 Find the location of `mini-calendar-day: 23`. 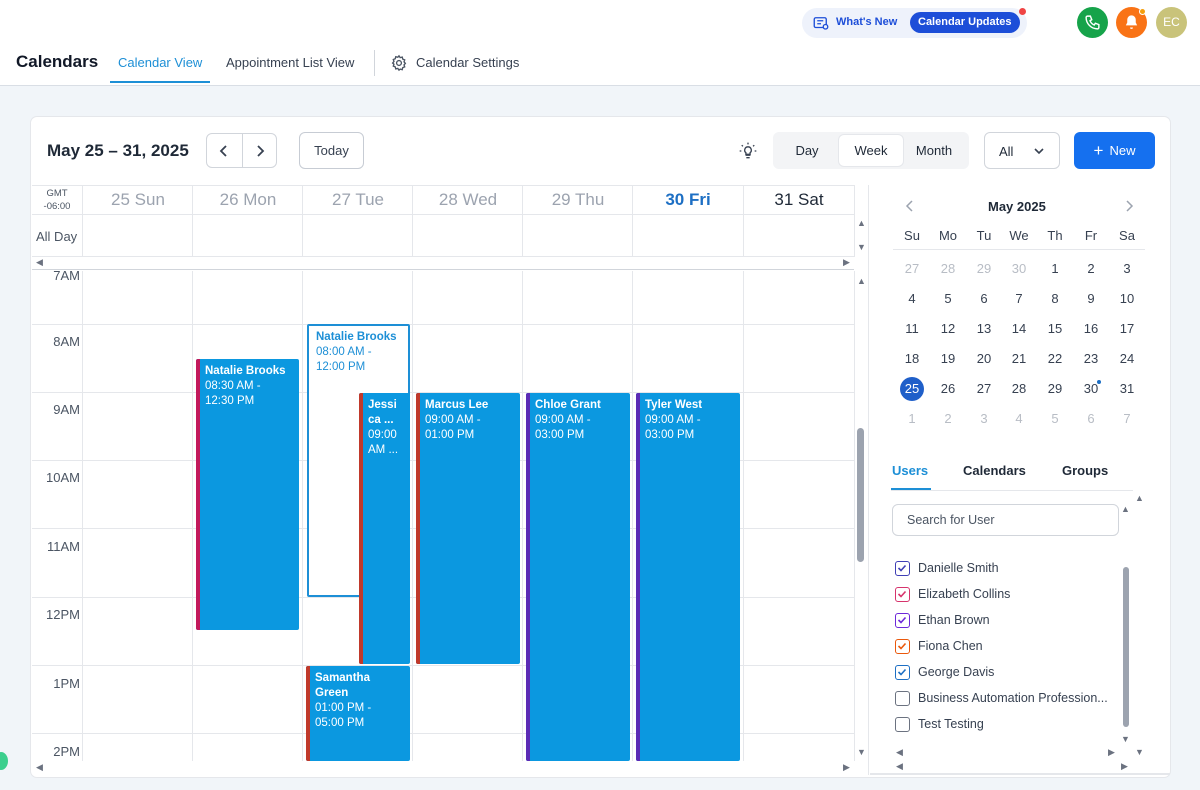

mini-calendar-day: 23 is located at coordinates (1091, 359).